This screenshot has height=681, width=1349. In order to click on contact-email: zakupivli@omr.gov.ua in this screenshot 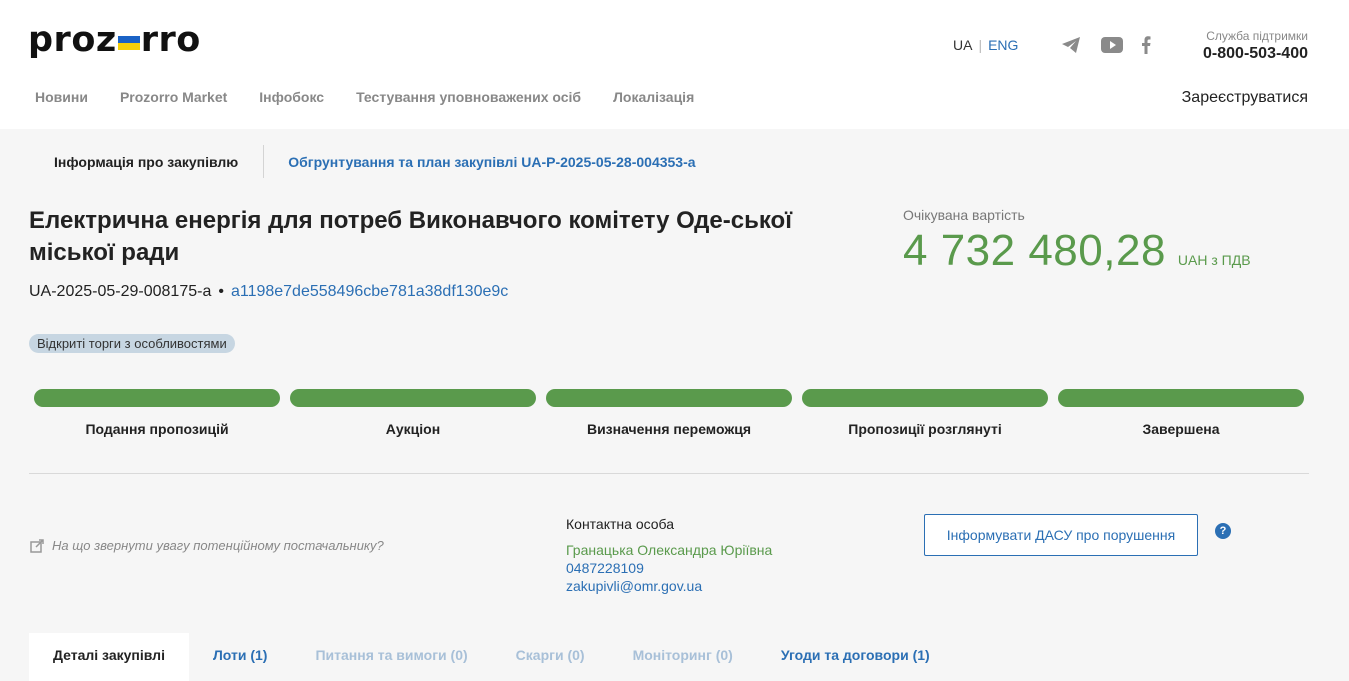, I will do `click(669, 586)`.